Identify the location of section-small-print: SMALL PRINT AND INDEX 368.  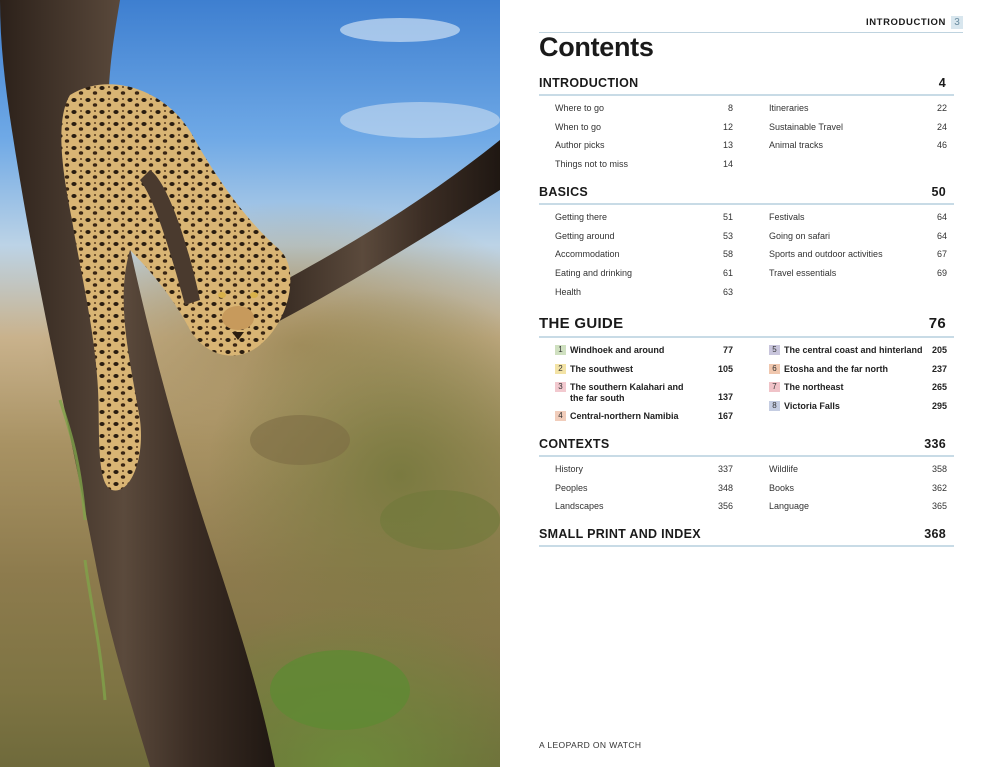
(746, 537).